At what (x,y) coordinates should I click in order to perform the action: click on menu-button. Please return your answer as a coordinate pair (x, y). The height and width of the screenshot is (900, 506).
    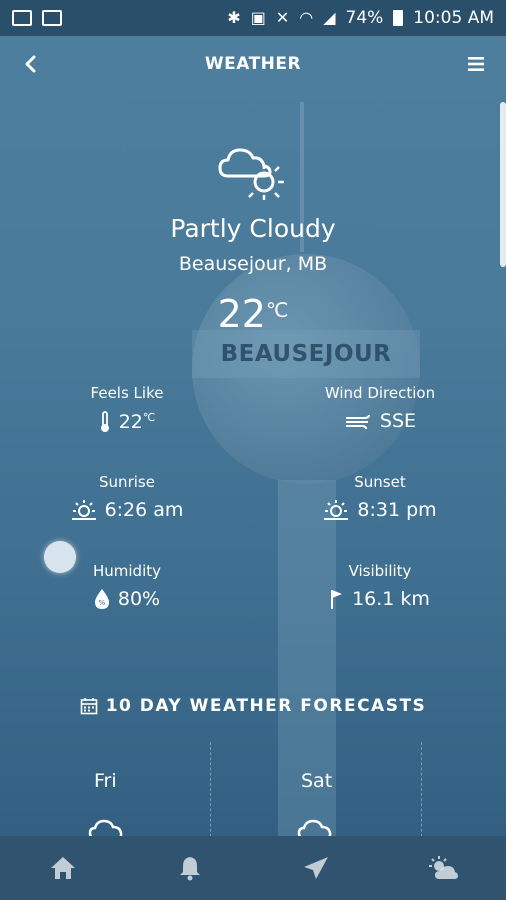
    Looking at the image, I should click on (476, 64).